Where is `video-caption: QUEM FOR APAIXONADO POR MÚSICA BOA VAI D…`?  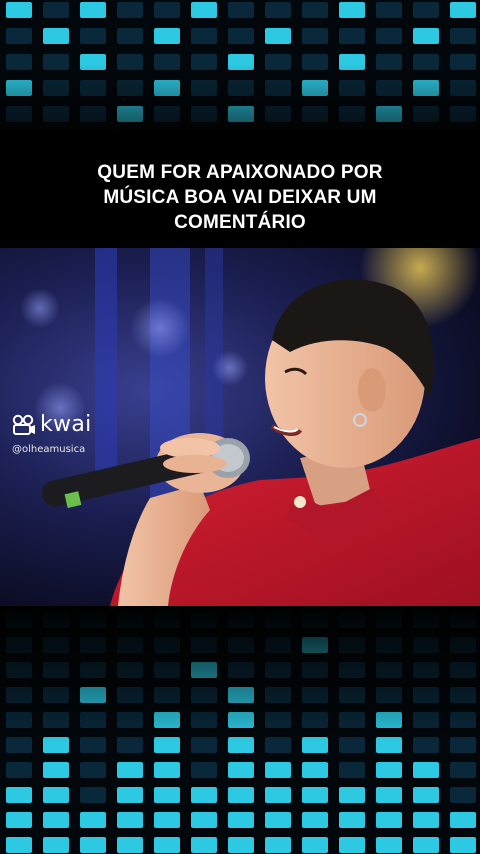
video-caption: QUEM FOR APAIXONADO POR MÚSICA BOA VAI D… is located at coordinates (240, 197).